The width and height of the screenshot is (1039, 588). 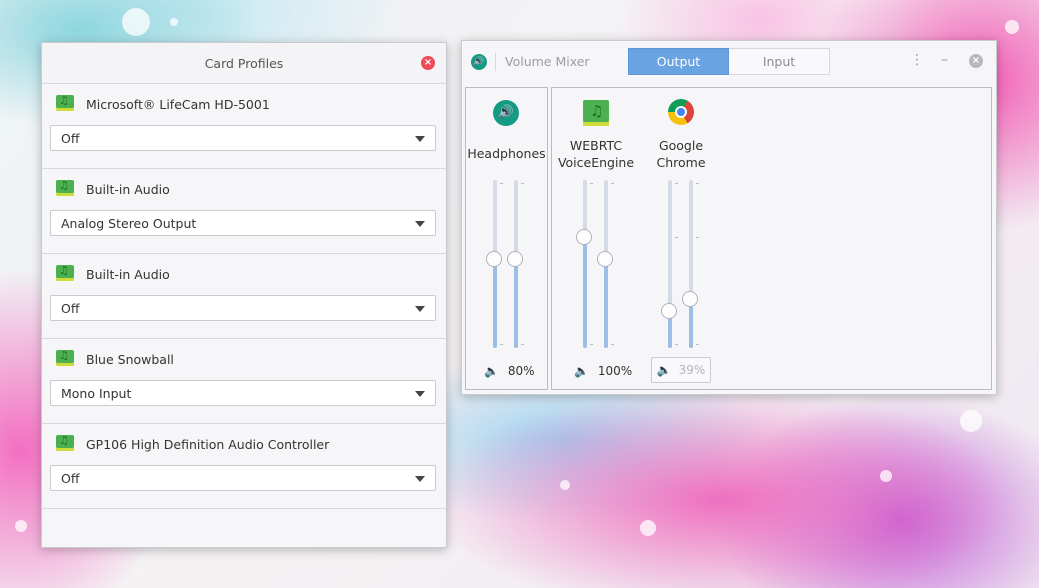 I want to click on app-name-line2: Chrome, so click(x=681, y=162).